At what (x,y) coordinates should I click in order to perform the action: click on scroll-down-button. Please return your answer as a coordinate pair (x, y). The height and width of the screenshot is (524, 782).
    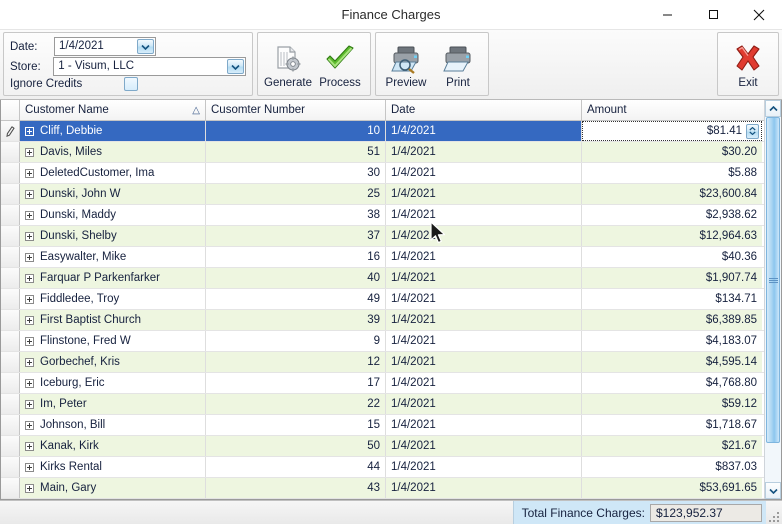
    Looking at the image, I should click on (773, 490).